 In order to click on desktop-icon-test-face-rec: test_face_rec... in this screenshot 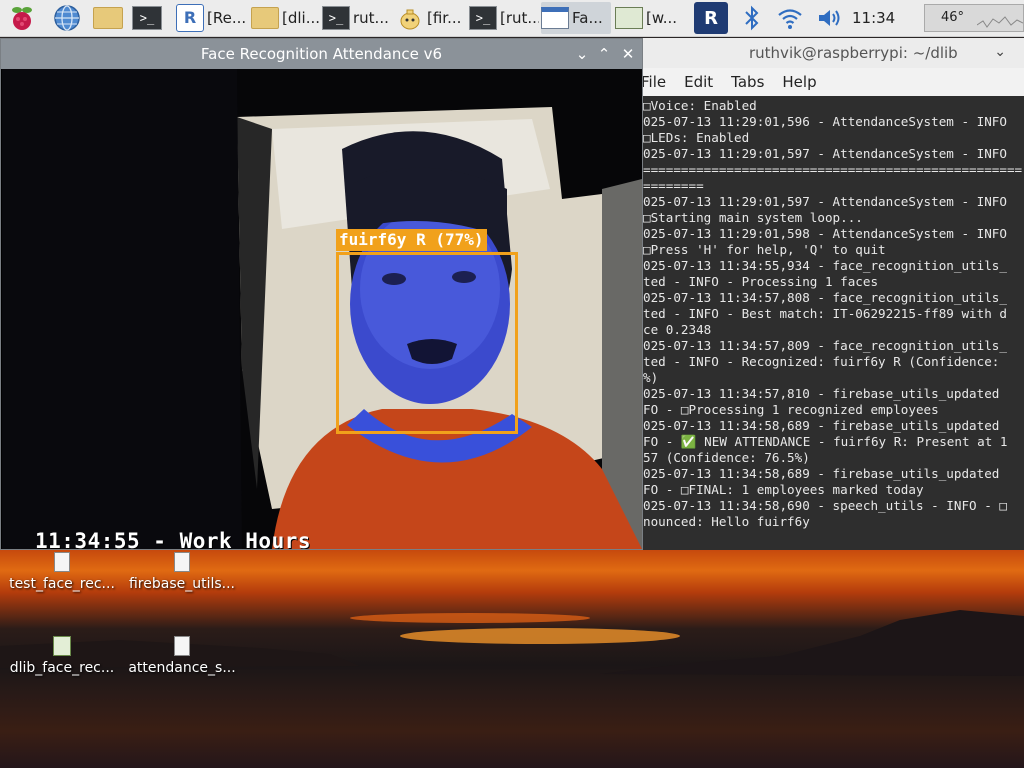, I will do `click(62, 572)`.